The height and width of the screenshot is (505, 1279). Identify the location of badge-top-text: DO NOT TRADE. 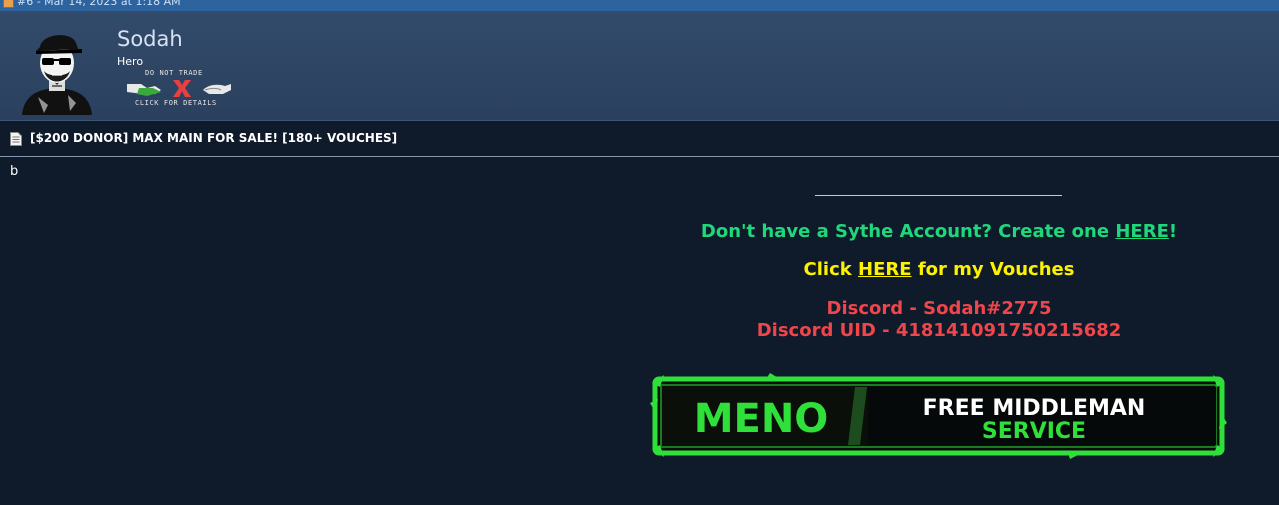
(174, 73).